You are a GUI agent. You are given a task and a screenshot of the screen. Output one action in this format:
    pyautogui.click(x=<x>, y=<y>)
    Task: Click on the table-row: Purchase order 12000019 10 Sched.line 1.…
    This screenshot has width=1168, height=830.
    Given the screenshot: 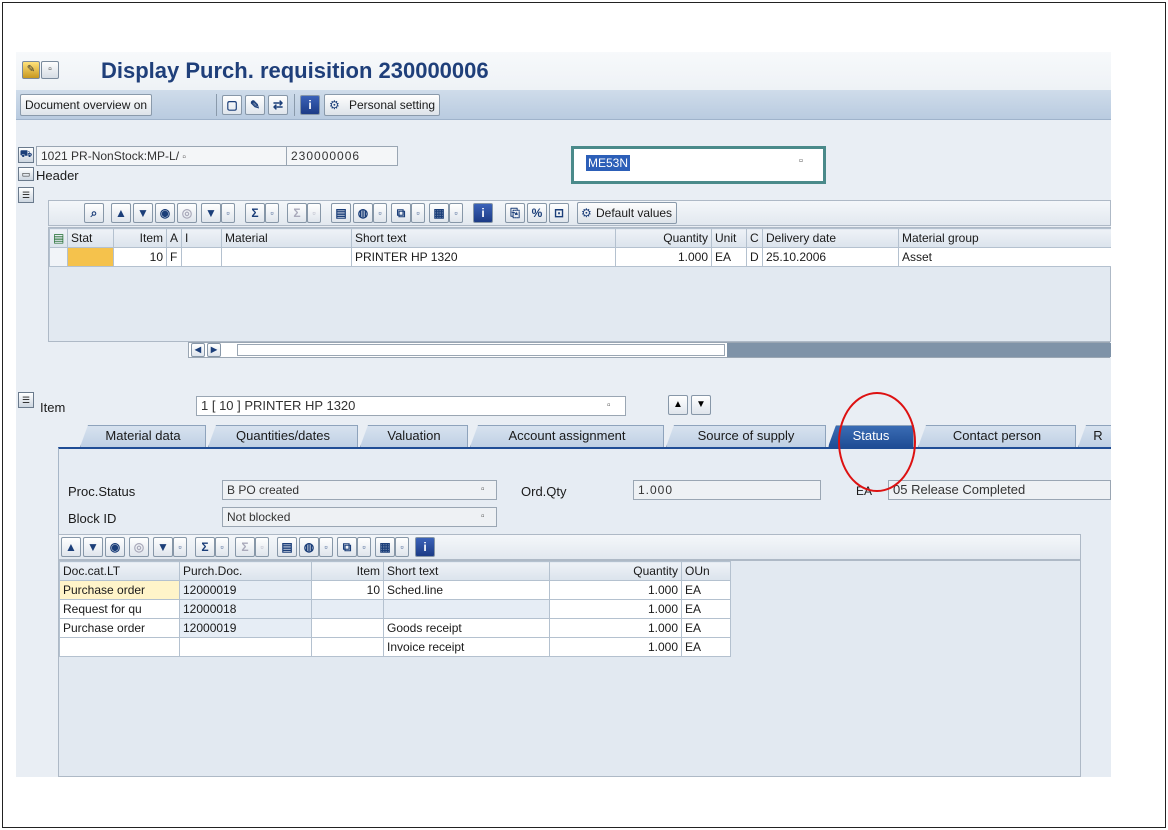 What is the action you would take?
    pyautogui.click(x=395, y=590)
    